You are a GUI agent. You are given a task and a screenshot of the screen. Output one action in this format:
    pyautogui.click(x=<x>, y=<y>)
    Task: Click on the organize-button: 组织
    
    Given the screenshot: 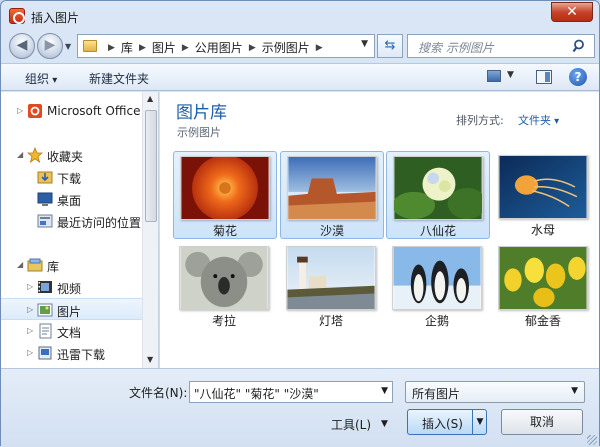 What is the action you would take?
    pyautogui.click(x=41, y=78)
    